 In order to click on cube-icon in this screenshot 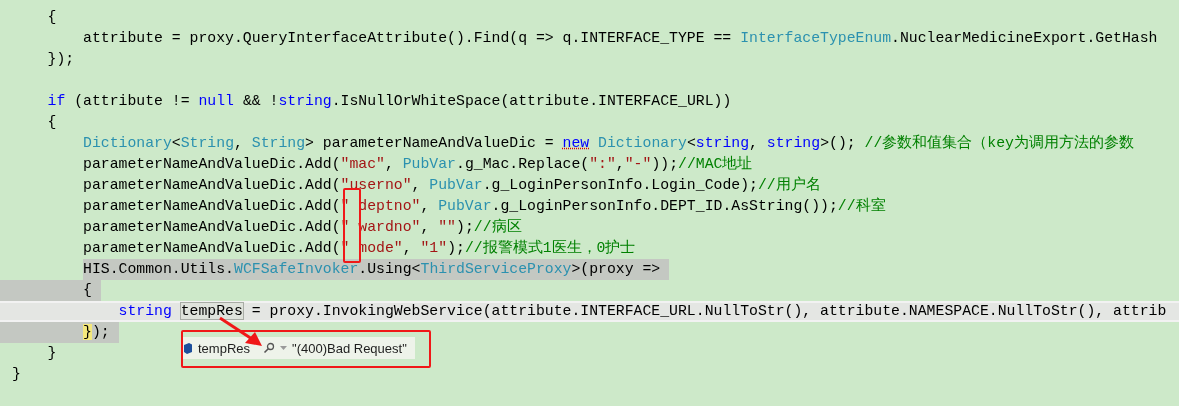, I will do `click(188, 348)`.